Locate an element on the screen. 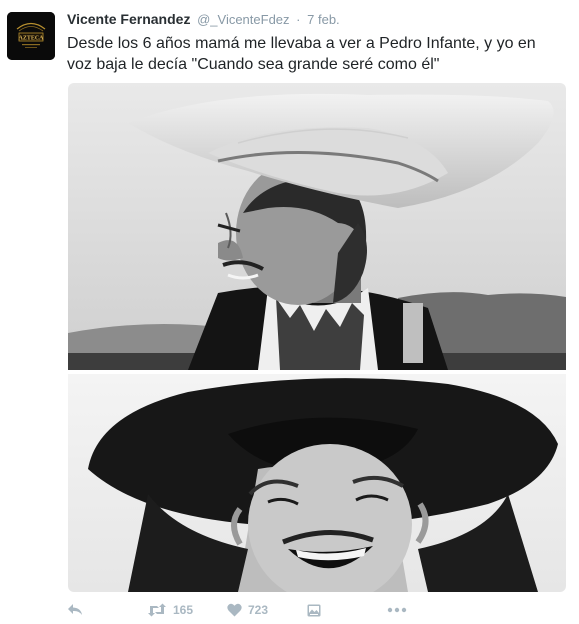  tweet-actions: 165 723 is located at coordinates (277, 610).